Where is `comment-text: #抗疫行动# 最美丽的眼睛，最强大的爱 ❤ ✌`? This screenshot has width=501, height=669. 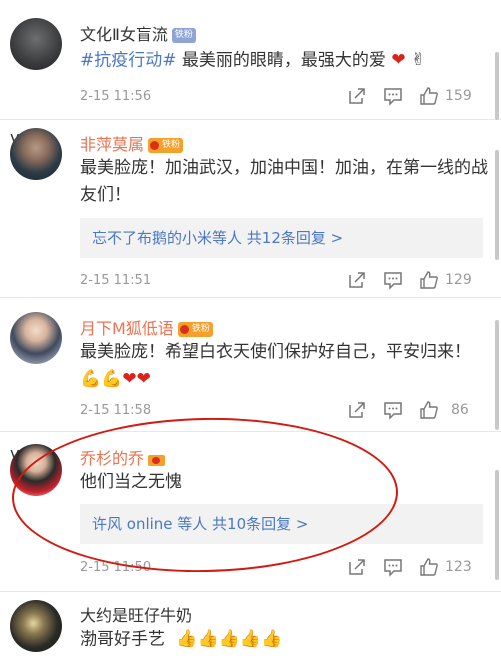
comment-text: #抗疫行动# 最美丽的眼睛，最强大的爱 ❤ ✌ is located at coordinates (285, 61).